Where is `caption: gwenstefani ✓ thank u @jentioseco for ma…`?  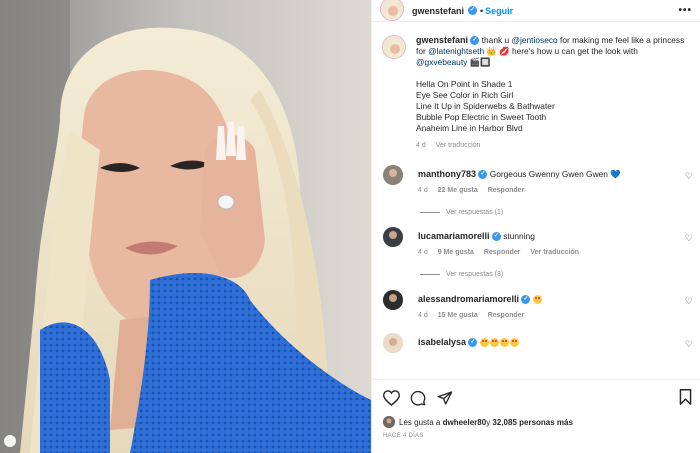 caption: gwenstefani ✓ thank u @jentioseco for ma… is located at coordinates (536, 87).